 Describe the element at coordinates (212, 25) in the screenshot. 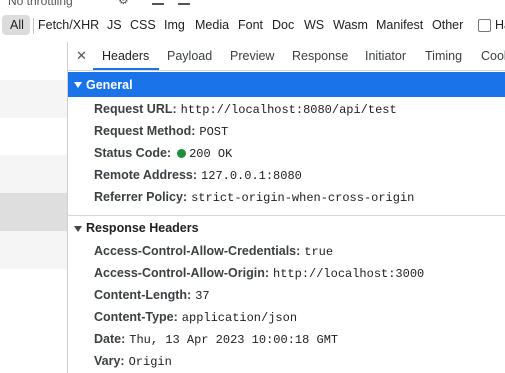

I see `filter-media: Media` at that location.